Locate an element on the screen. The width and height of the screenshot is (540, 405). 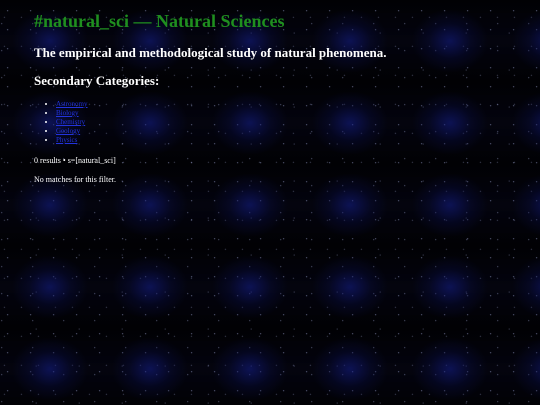
list-item: Geology is located at coordinates (290, 131).